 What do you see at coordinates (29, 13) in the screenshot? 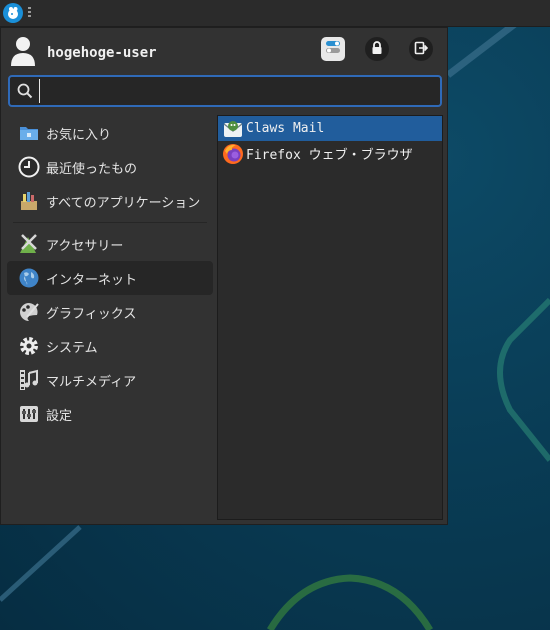
I see `panel-drag-handle` at bounding box center [29, 13].